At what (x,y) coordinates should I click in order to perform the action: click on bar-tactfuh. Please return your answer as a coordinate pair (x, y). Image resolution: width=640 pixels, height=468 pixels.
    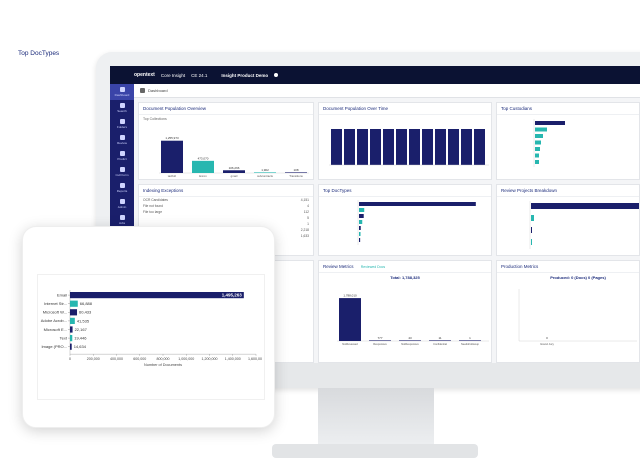
    Looking at the image, I should click on (172, 156).